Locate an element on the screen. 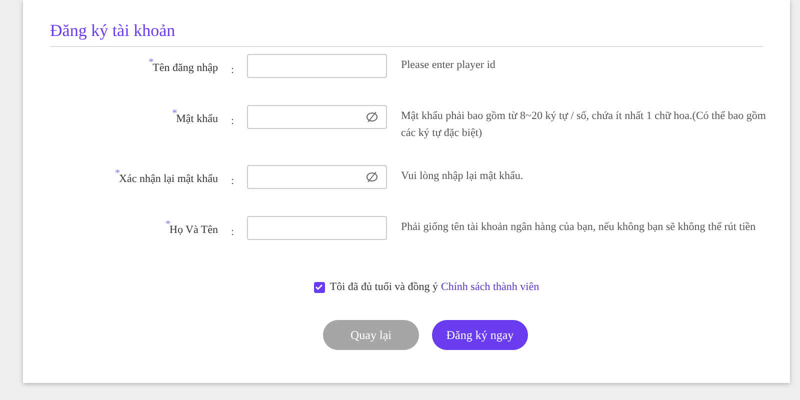 This screenshot has width=800, height=400. field-hint: Phải giống tên tài khoản ngân hàng của bạn, nếu không bạn sẽ không thể rút tiền is located at coordinates (579, 227).